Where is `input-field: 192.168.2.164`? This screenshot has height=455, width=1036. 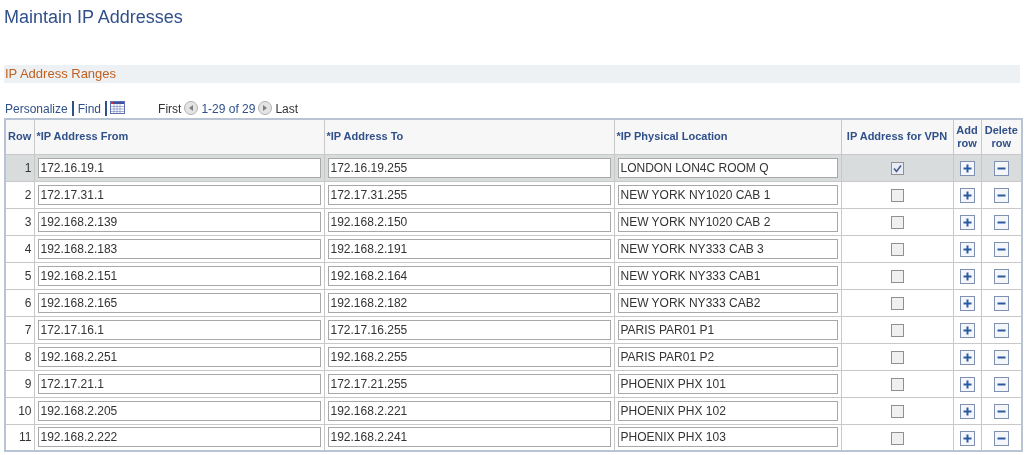
input-field: 192.168.2.164 is located at coordinates (469, 275).